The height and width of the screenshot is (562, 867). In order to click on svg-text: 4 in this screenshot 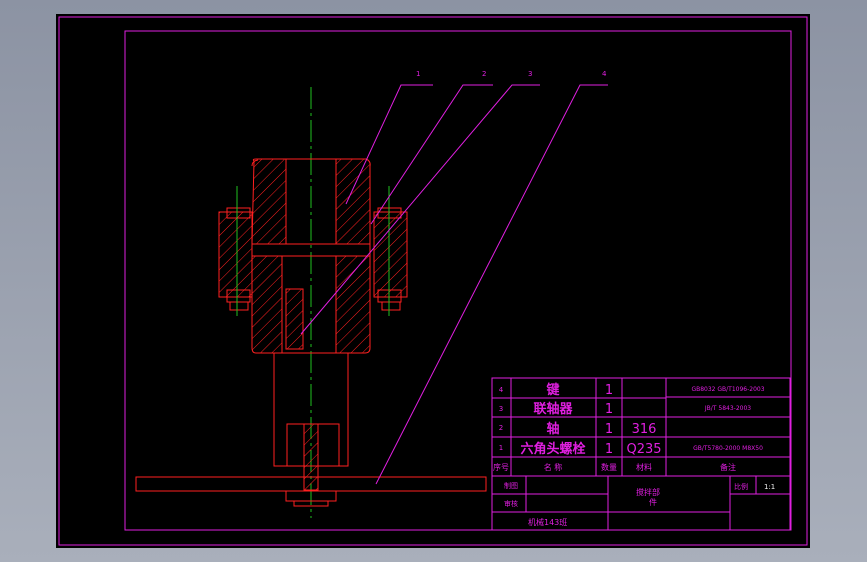, I will do `click(501, 390)`.